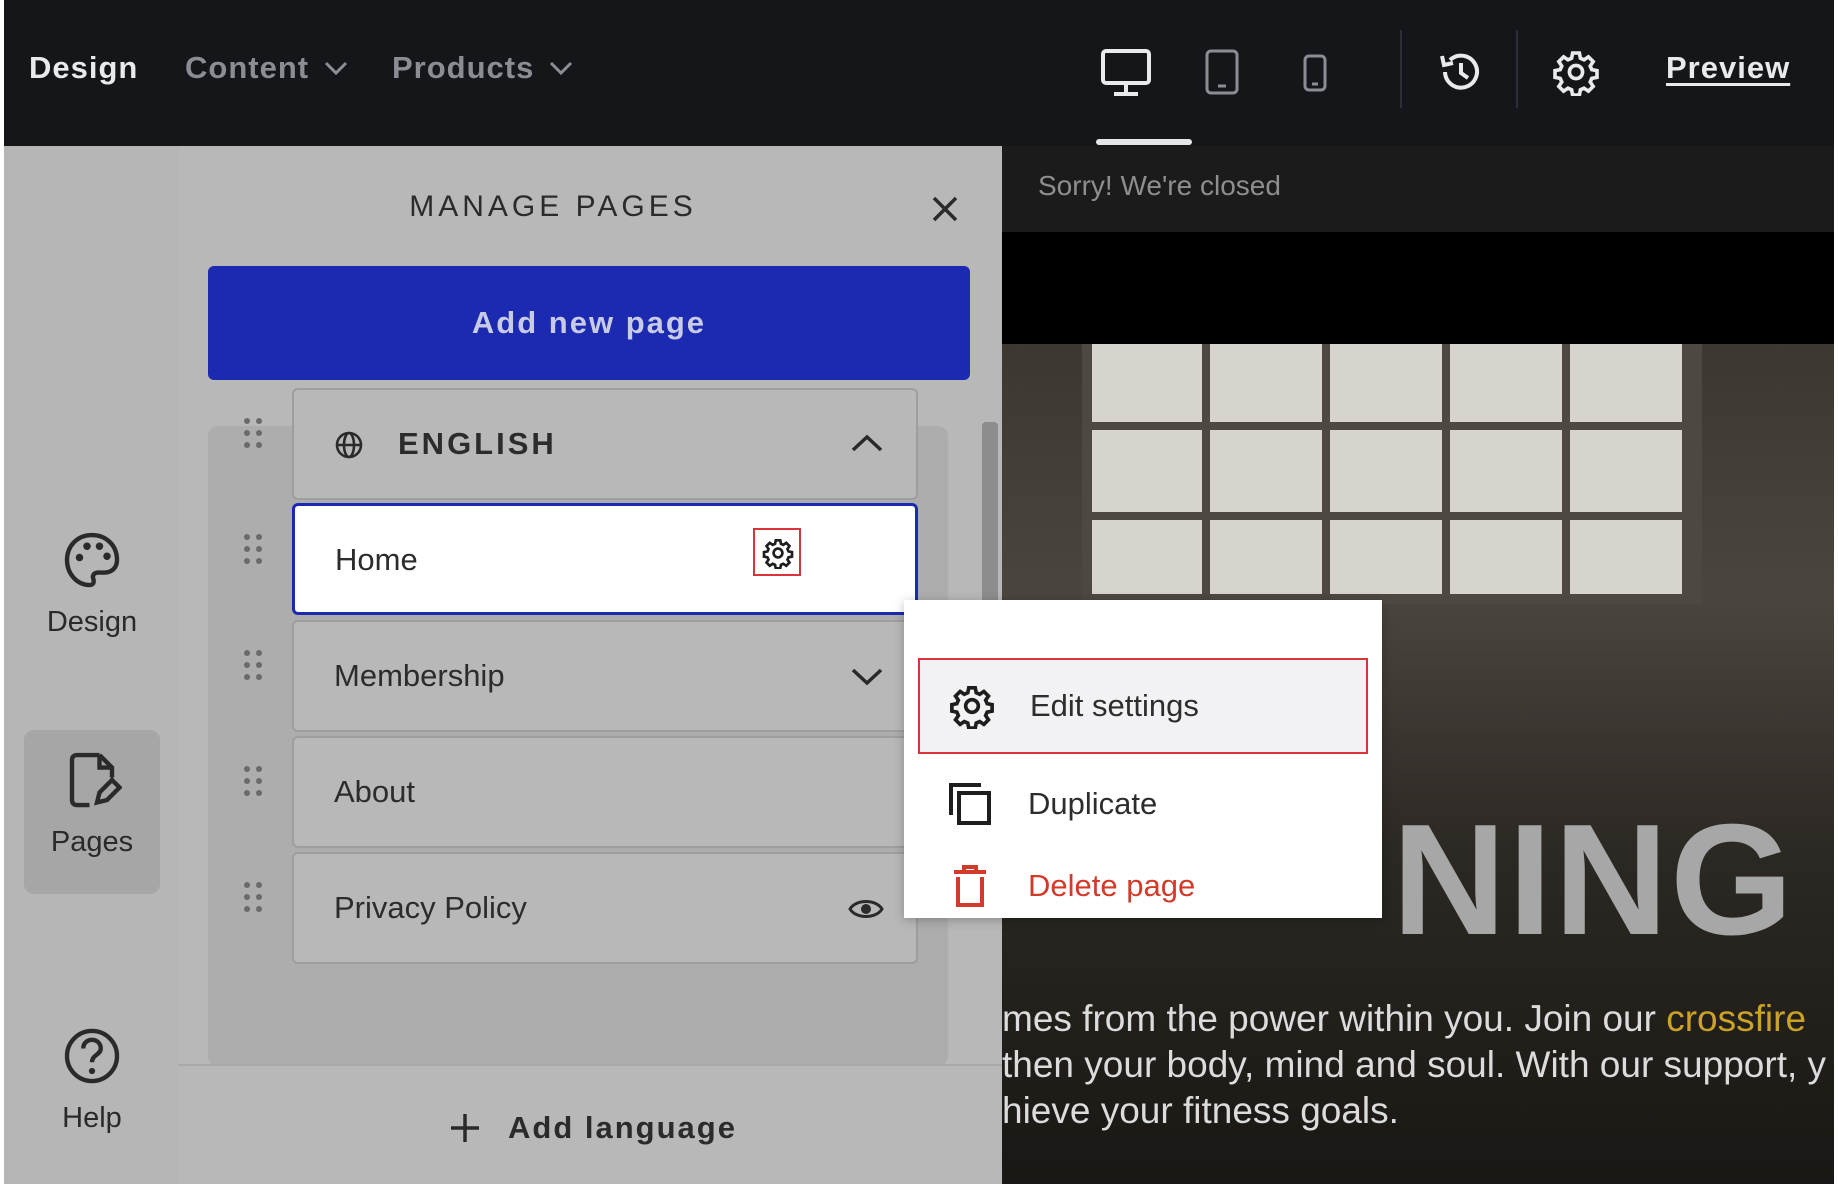 The width and height of the screenshot is (1838, 1190). I want to click on closed-banner: Sorry! We're closed, so click(1418, 189).